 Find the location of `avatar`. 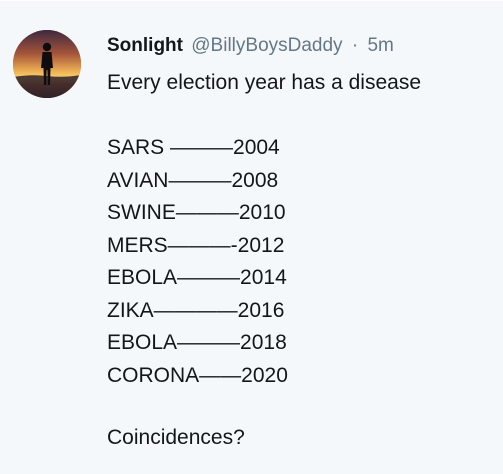

avatar is located at coordinates (47, 64).